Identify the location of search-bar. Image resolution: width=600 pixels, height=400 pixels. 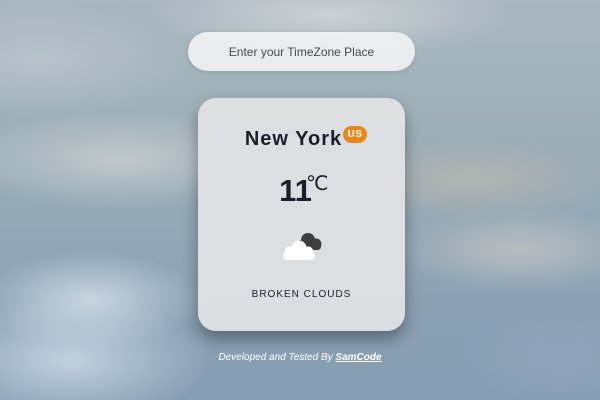
(301, 51).